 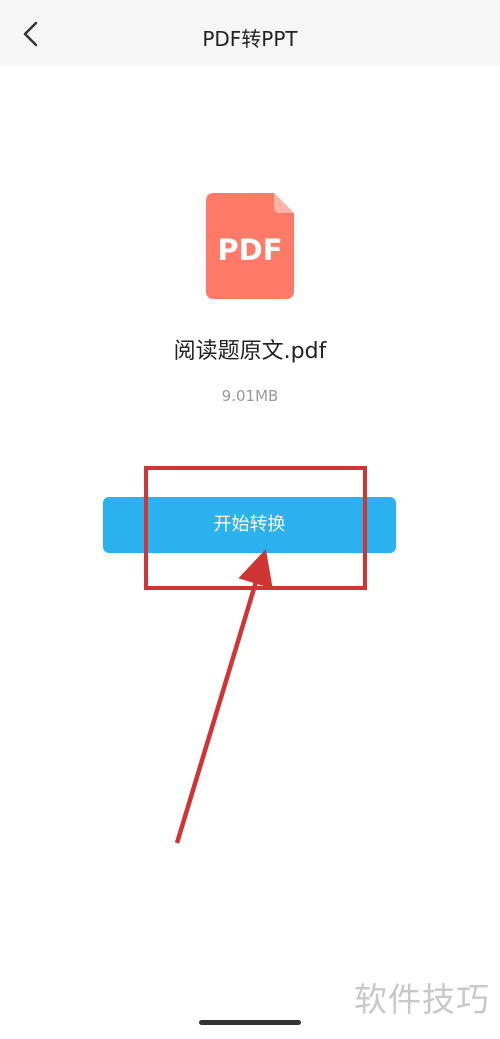 I want to click on navigation-bar: PDF转PPT, so click(x=250, y=33).